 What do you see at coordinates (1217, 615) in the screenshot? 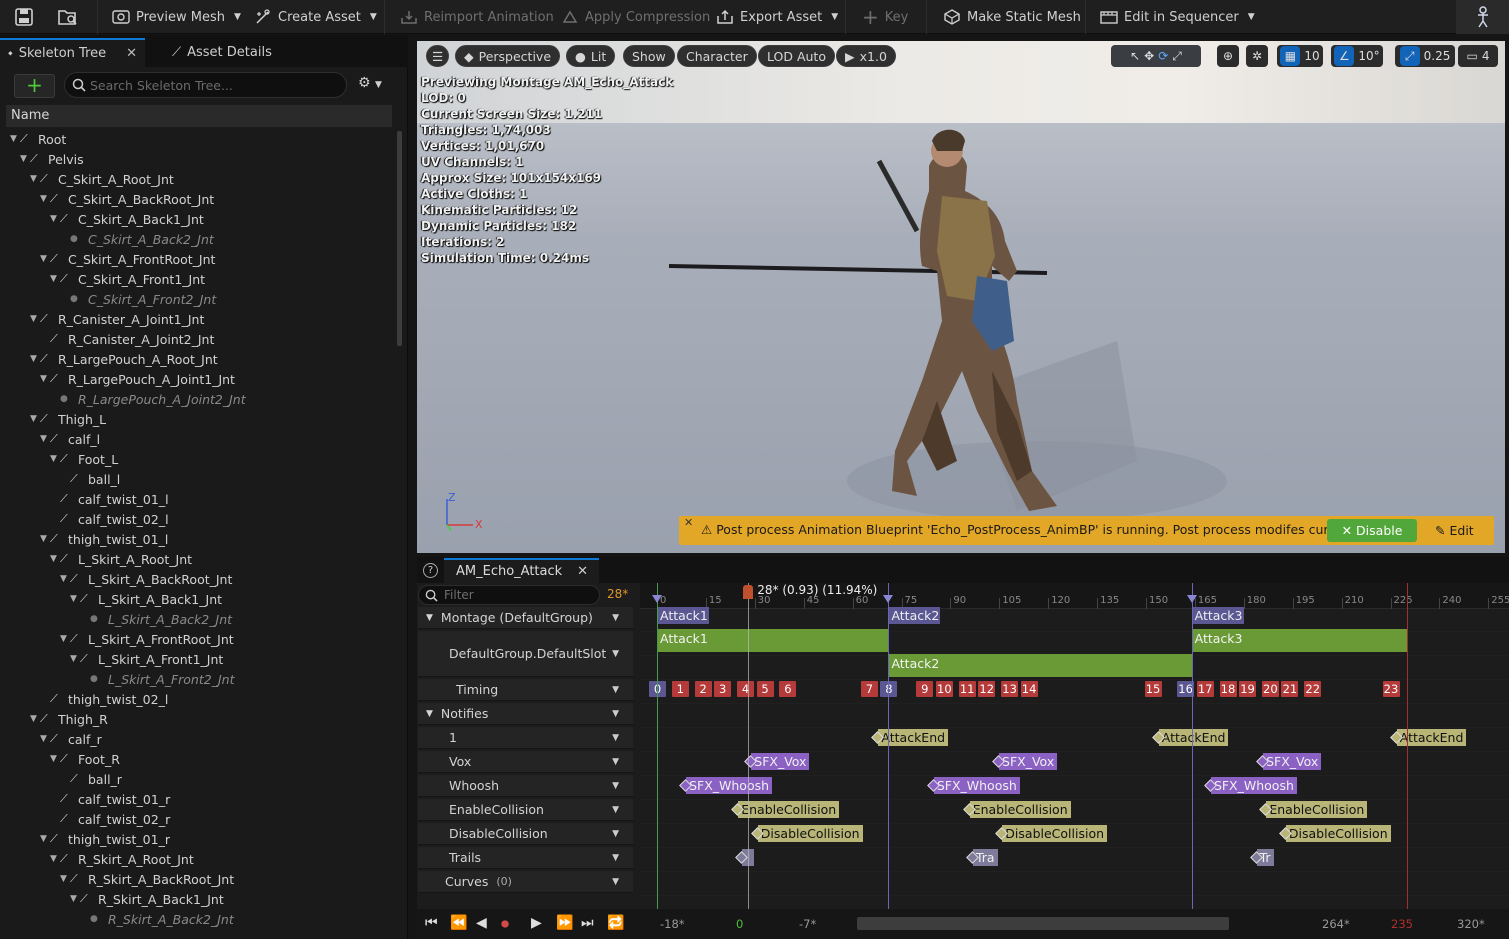
I see `section-marker: Attack3` at bounding box center [1217, 615].